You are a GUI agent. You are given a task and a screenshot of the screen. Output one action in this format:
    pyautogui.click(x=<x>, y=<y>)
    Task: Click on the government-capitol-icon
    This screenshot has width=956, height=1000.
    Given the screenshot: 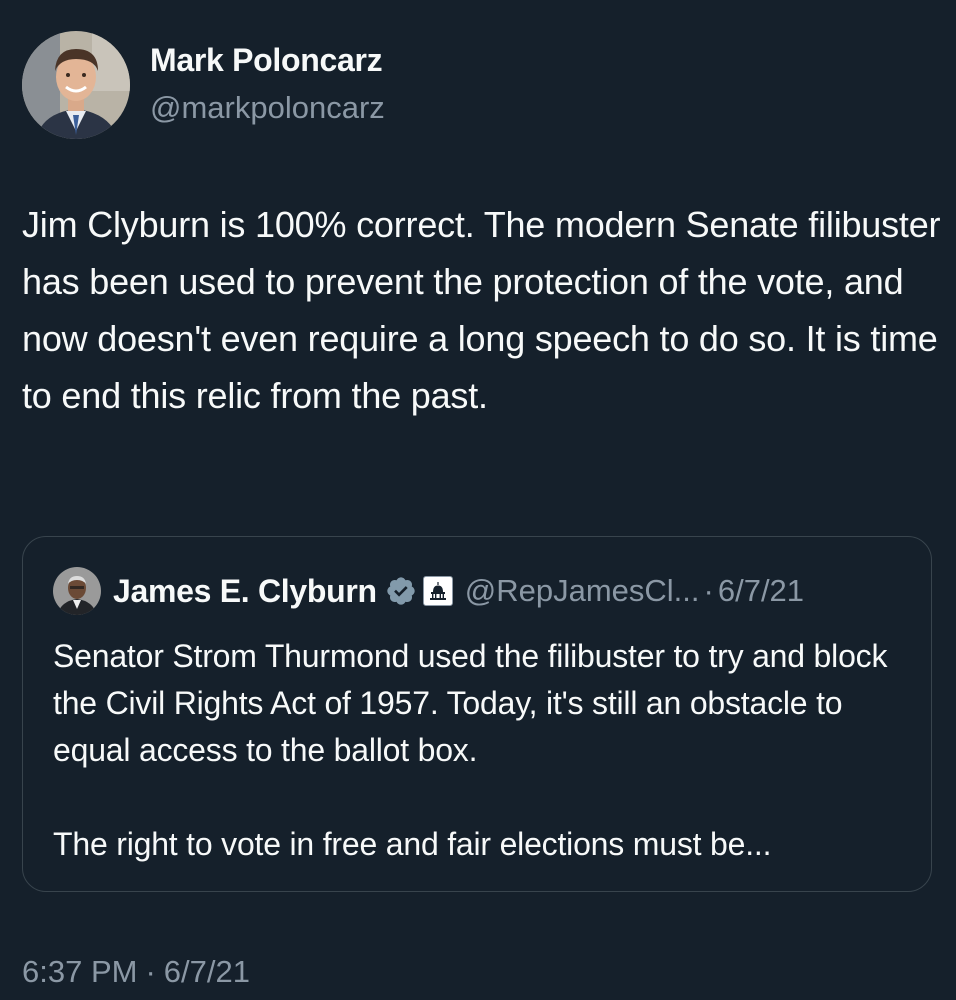 What is the action you would take?
    pyautogui.click(x=437, y=591)
    